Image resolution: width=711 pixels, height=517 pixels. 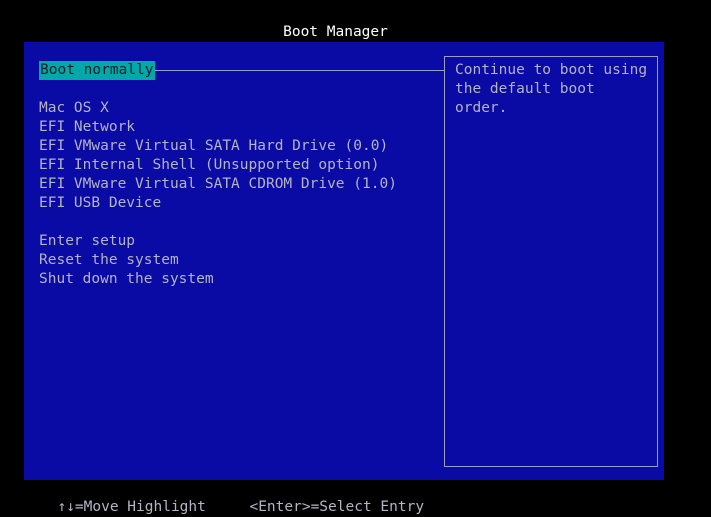 What do you see at coordinates (239, 127) in the screenshot?
I see `menu-item-efi-network: EFI Network` at bounding box center [239, 127].